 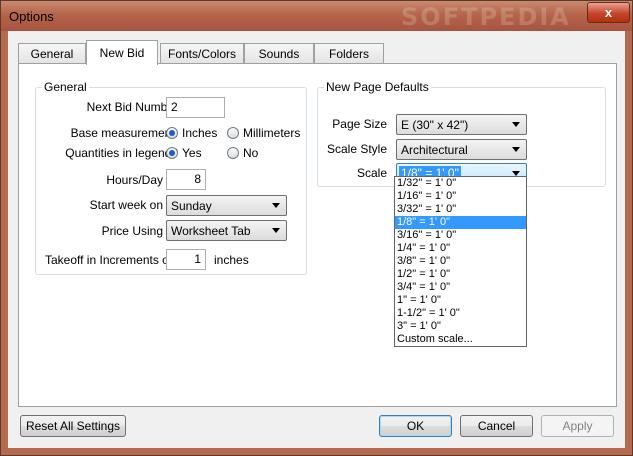 I want to click on page-size-label: Page Size, so click(x=359, y=124).